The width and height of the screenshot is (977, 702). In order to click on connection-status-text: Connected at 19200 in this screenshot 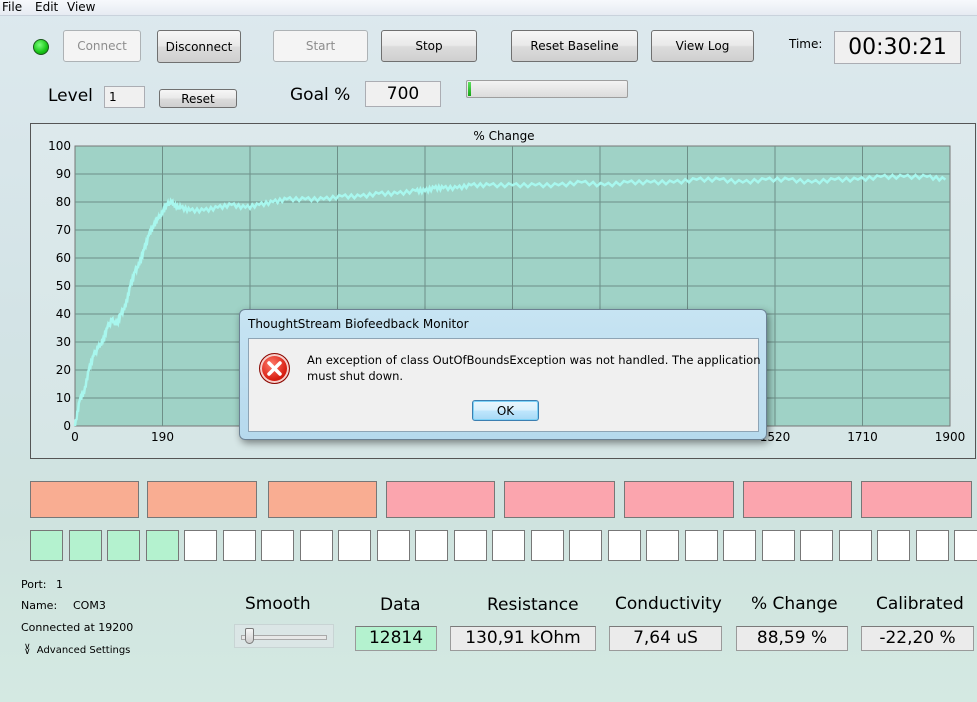, I will do `click(77, 627)`.